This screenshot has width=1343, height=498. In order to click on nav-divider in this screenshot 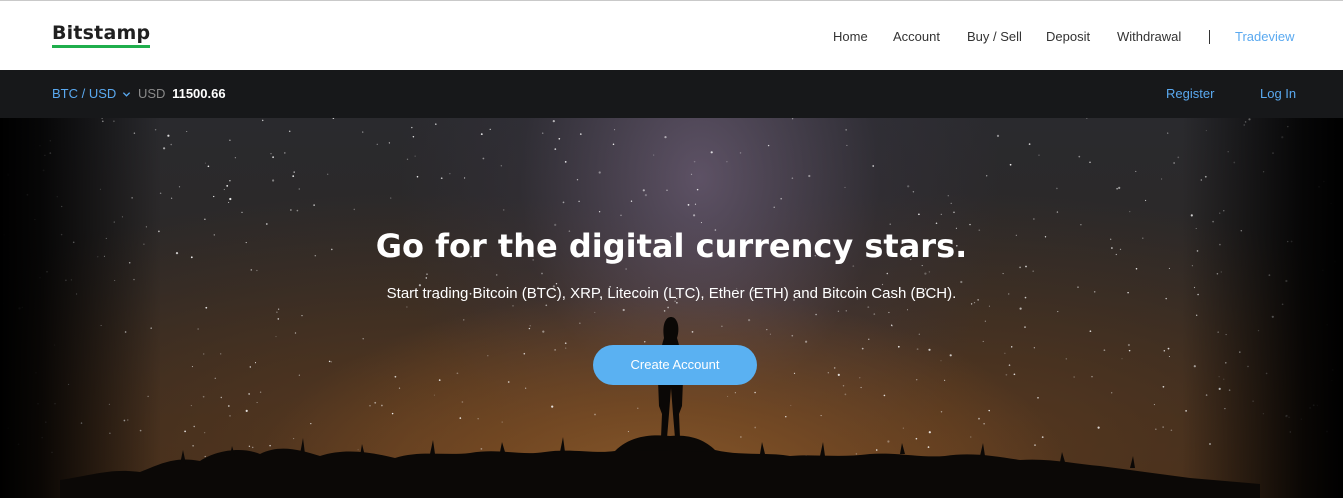, I will do `click(1209, 37)`.